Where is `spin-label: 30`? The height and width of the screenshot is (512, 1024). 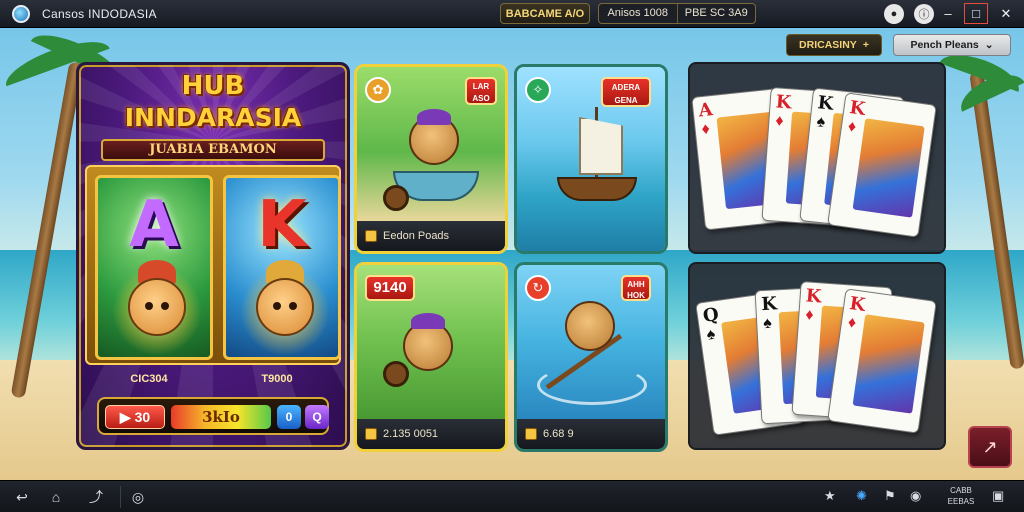 spin-label: 30 is located at coordinates (142, 417).